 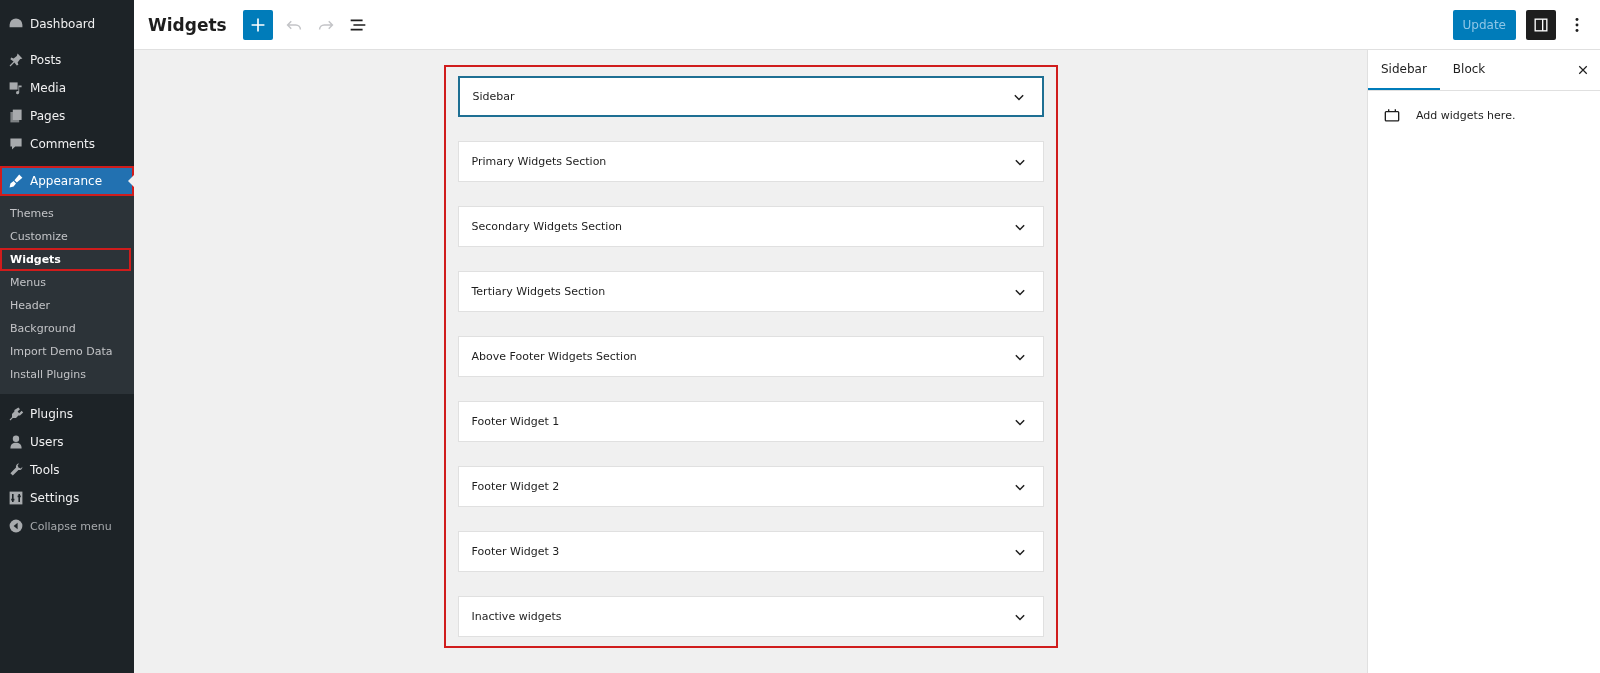 What do you see at coordinates (65, 282) in the screenshot?
I see `submenu-item: Menus` at bounding box center [65, 282].